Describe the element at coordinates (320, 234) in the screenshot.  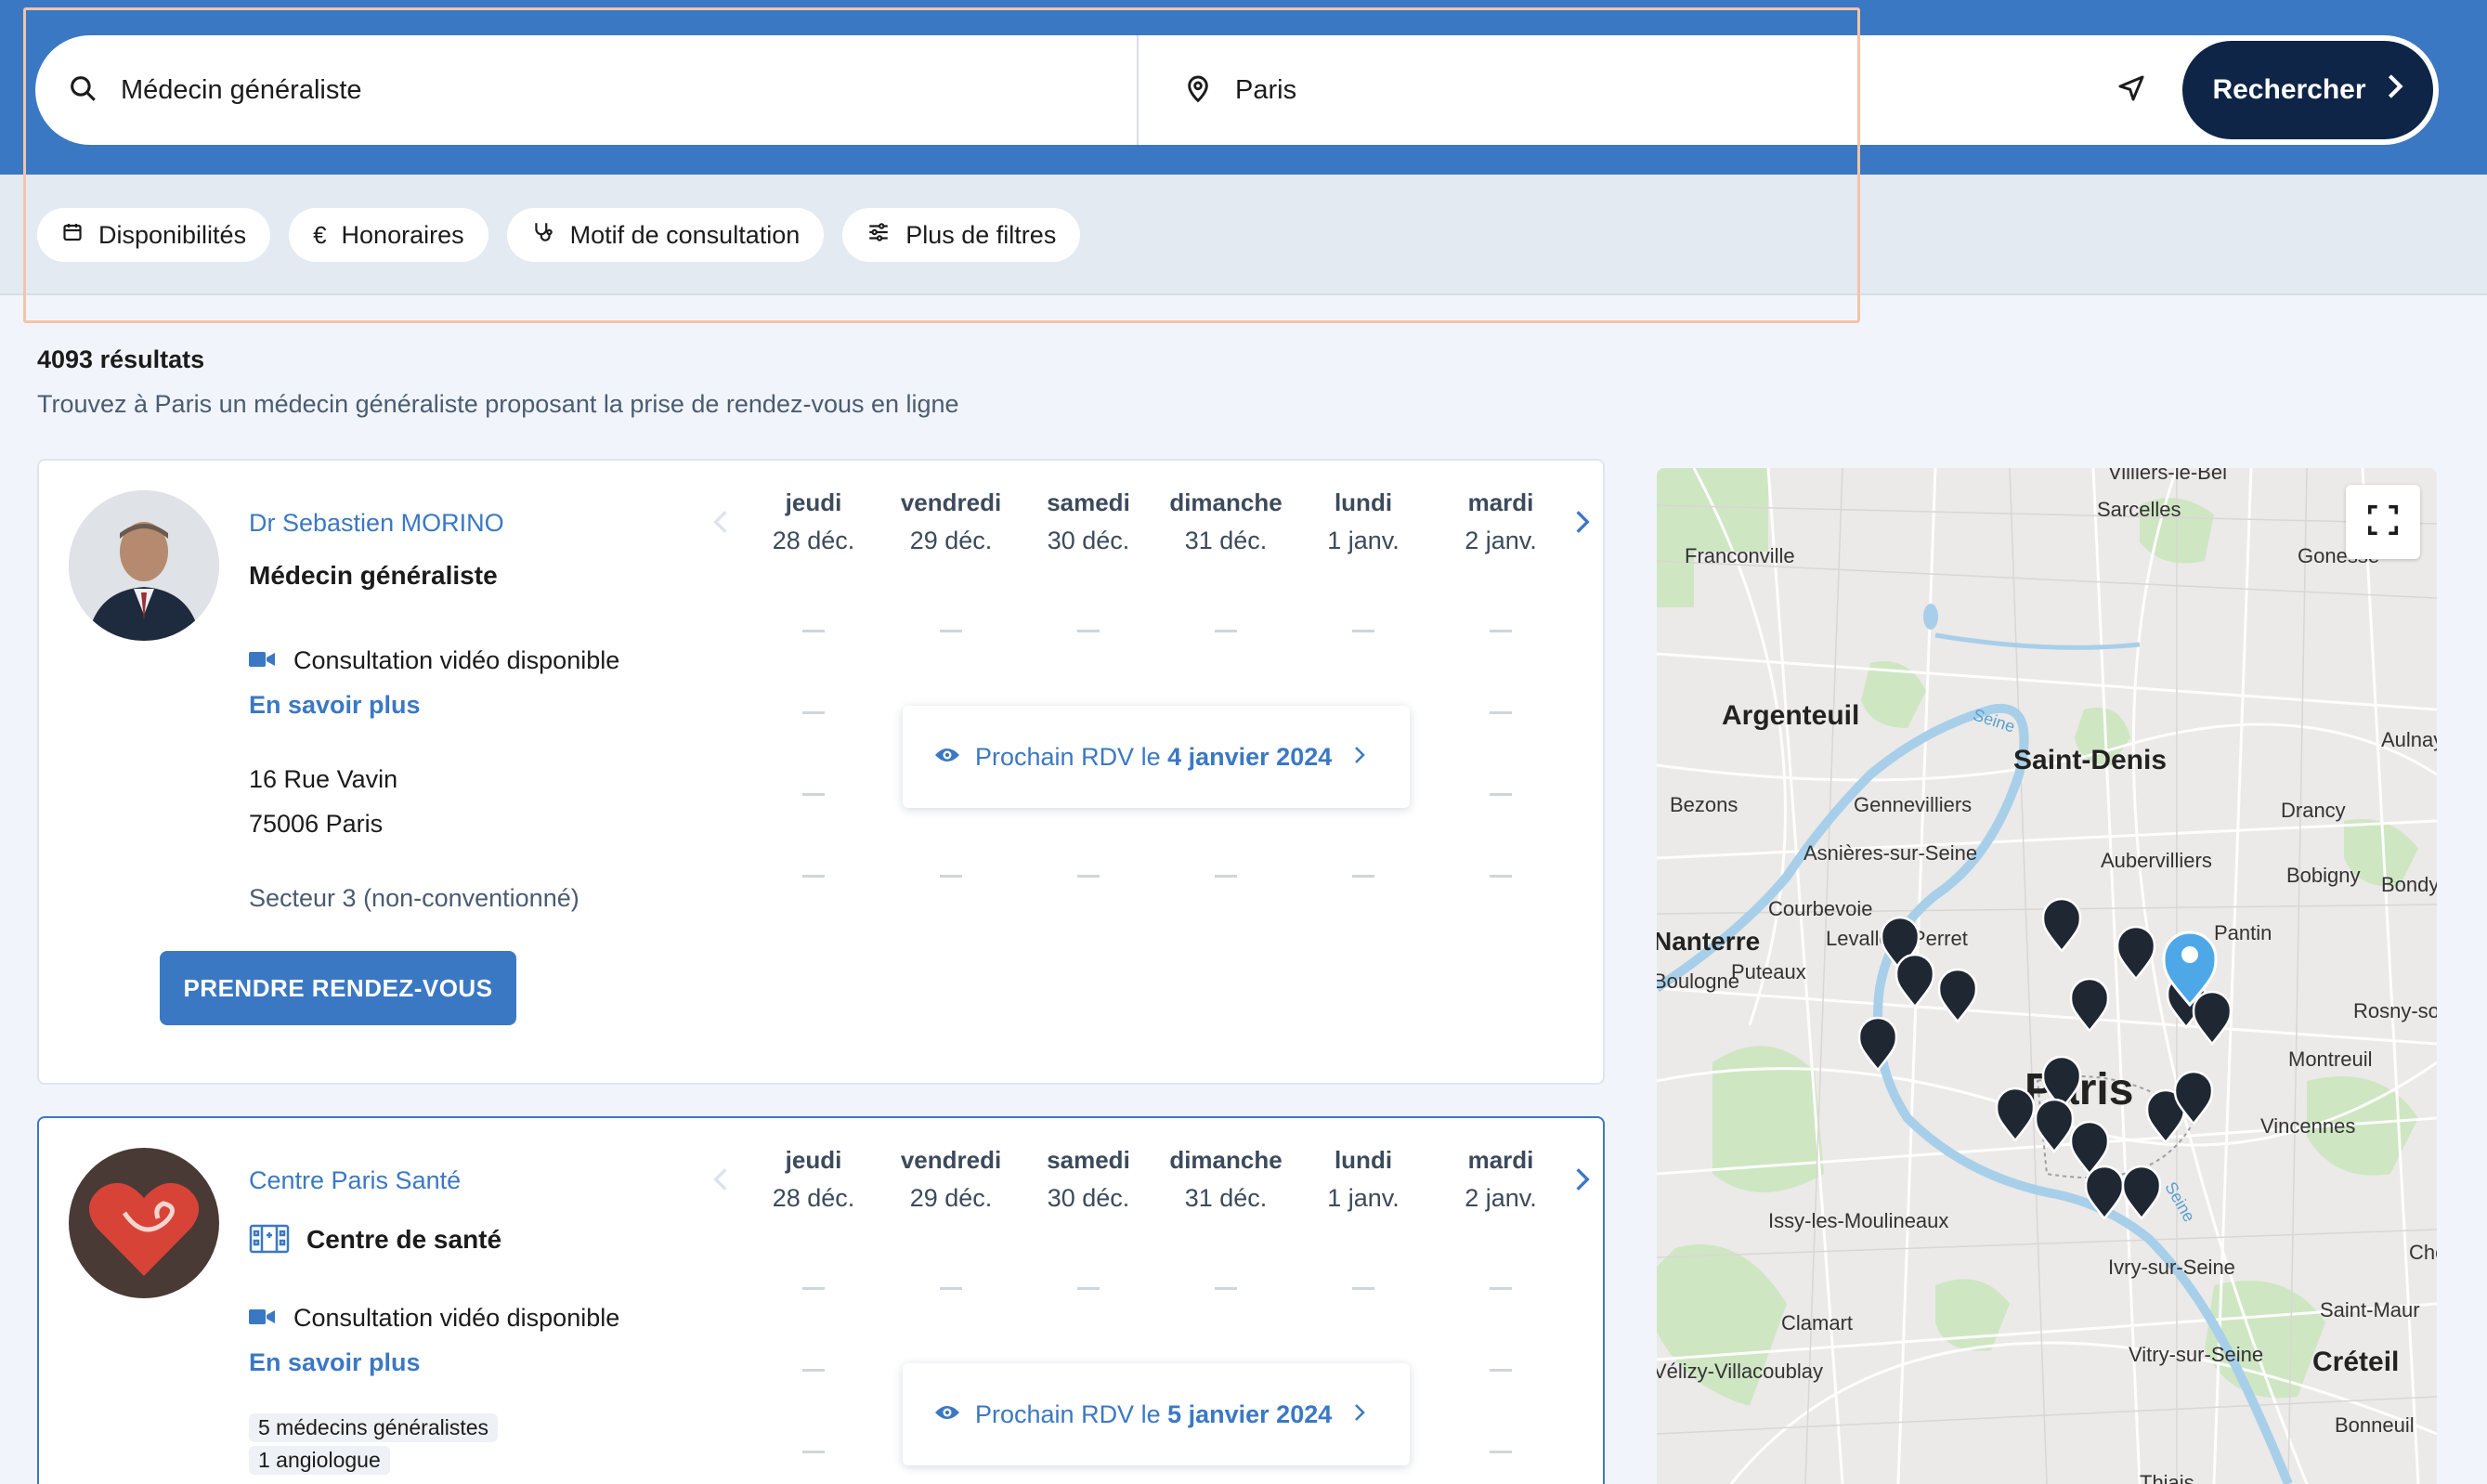
I see `euro-icon: €` at that location.